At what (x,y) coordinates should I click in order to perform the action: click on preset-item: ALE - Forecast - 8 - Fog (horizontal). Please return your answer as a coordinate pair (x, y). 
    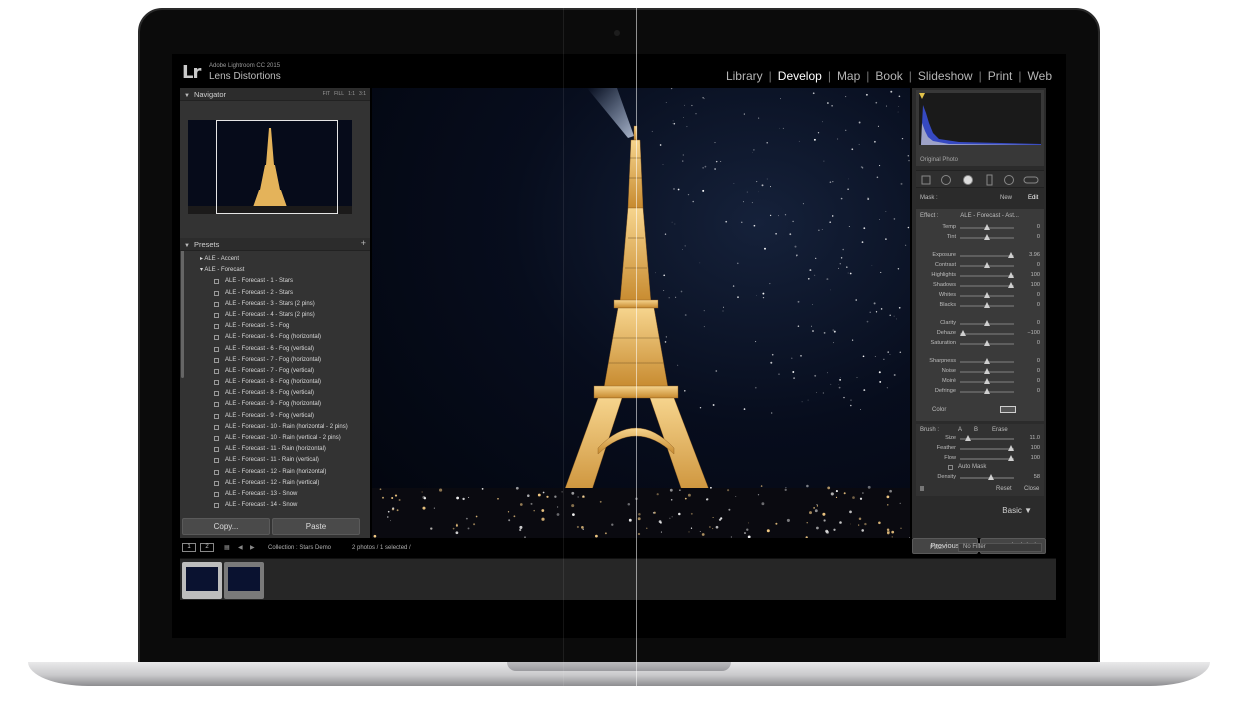
    Looking at the image, I should click on (278, 382).